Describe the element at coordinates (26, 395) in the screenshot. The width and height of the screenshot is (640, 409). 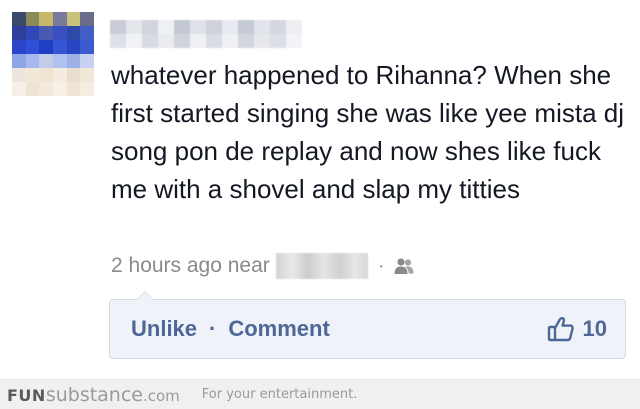
I see `logo-bold-text: FUN` at that location.